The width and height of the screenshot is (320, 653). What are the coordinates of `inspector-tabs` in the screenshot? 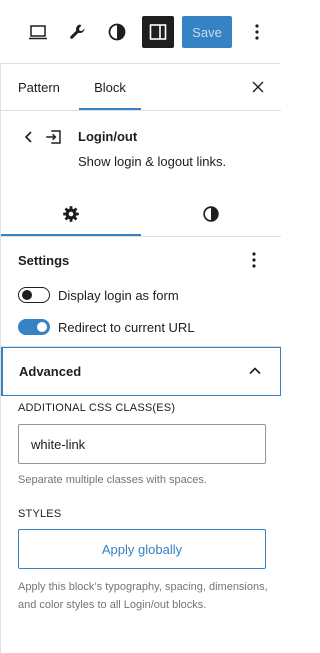 It's located at (141, 214).